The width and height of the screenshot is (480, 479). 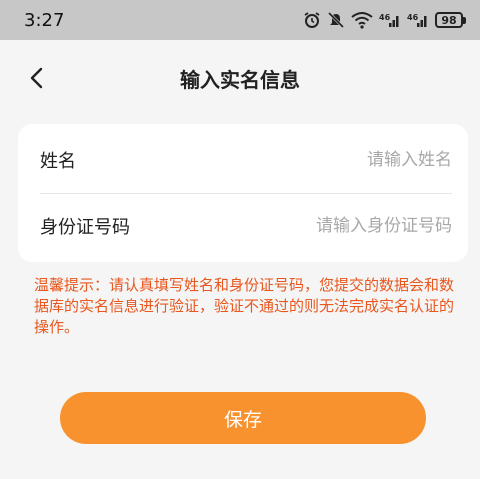 I want to click on battery-level: 98, so click(x=449, y=20).